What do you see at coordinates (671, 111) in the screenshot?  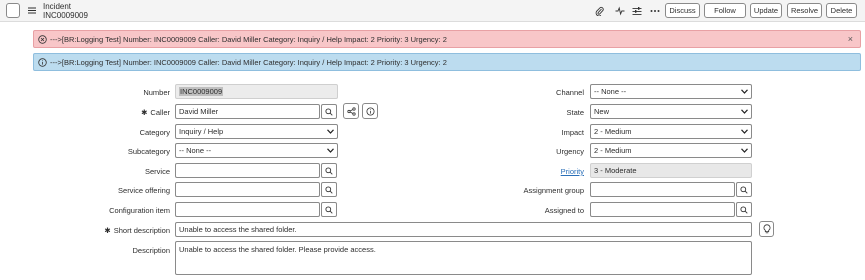 I see `state-select: New` at bounding box center [671, 111].